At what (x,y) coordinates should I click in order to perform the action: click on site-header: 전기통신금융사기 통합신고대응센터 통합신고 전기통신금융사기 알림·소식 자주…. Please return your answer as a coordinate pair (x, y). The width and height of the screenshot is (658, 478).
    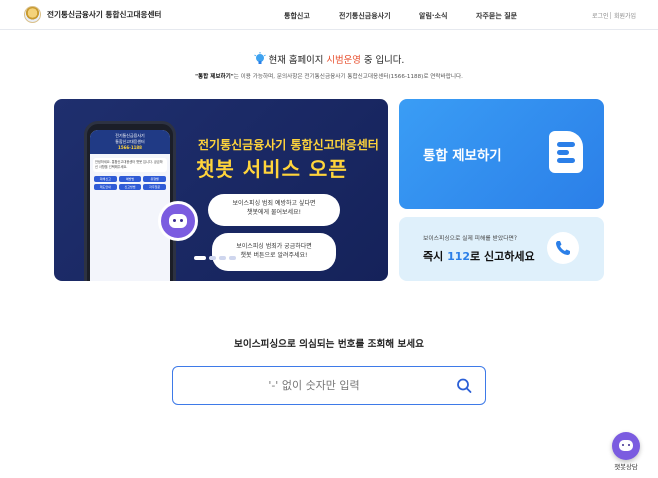
    Looking at the image, I should click on (329, 15).